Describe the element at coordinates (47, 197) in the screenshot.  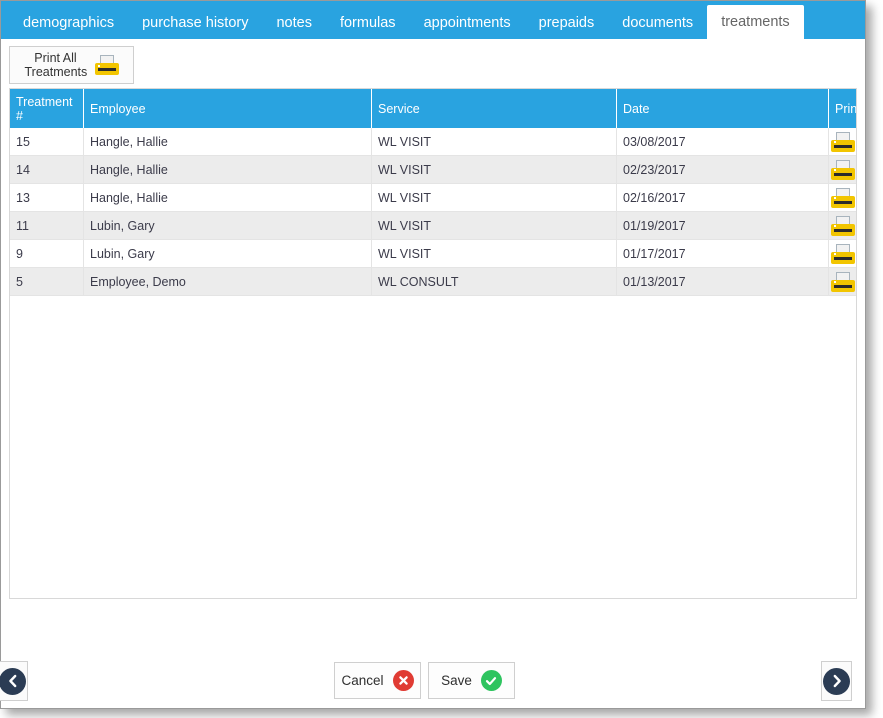
I see `cell-treatment-no: 13` at that location.